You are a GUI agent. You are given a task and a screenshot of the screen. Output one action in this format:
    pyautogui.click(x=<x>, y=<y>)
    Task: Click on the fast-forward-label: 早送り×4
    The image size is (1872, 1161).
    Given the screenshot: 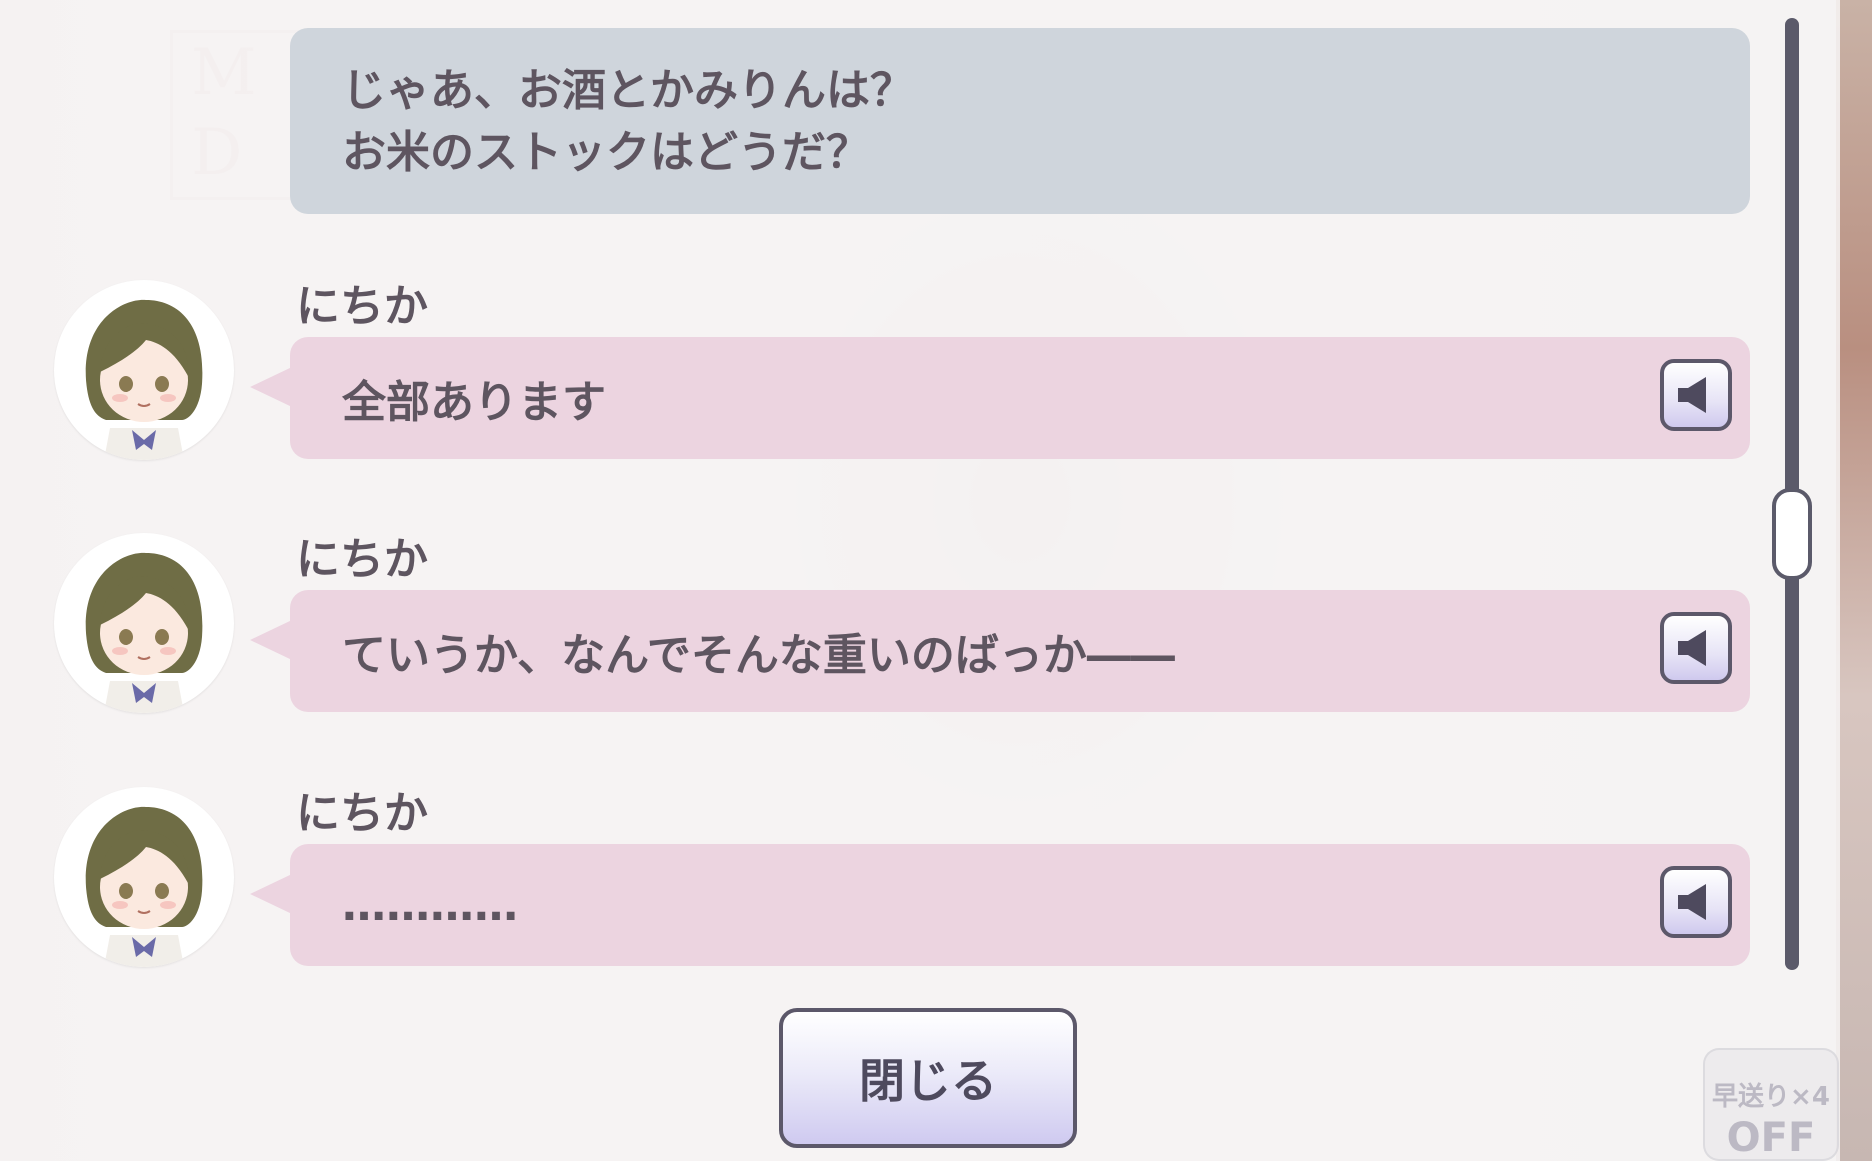 What is the action you would take?
    pyautogui.click(x=1771, y=1097)
    